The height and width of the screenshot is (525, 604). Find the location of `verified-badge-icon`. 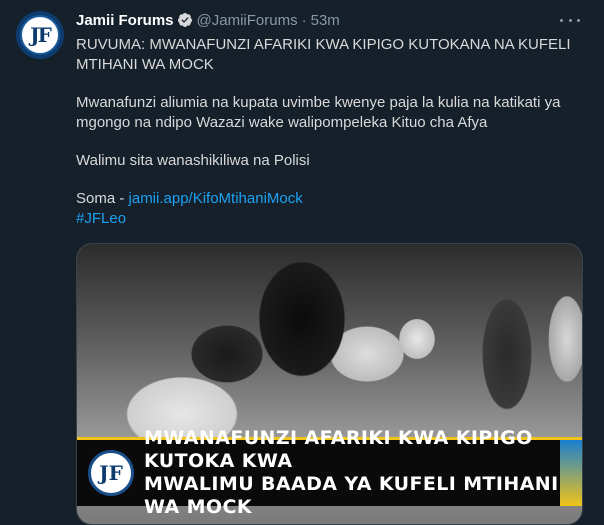

verified-badge-icon is located at coordinates (185, 20).